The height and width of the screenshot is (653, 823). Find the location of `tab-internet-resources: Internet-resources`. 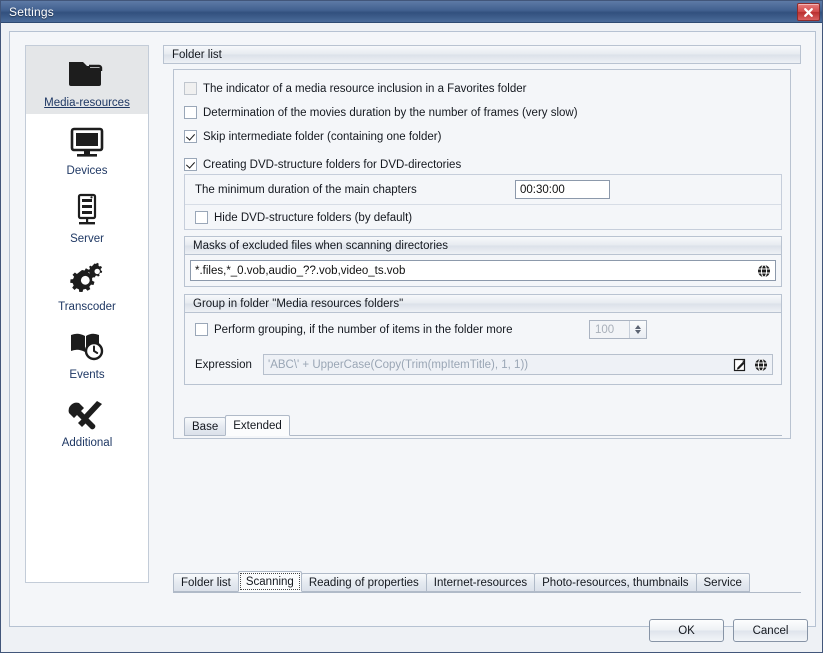

tab-internet-resources: Internet-resources is located at coordinates (480, 582).